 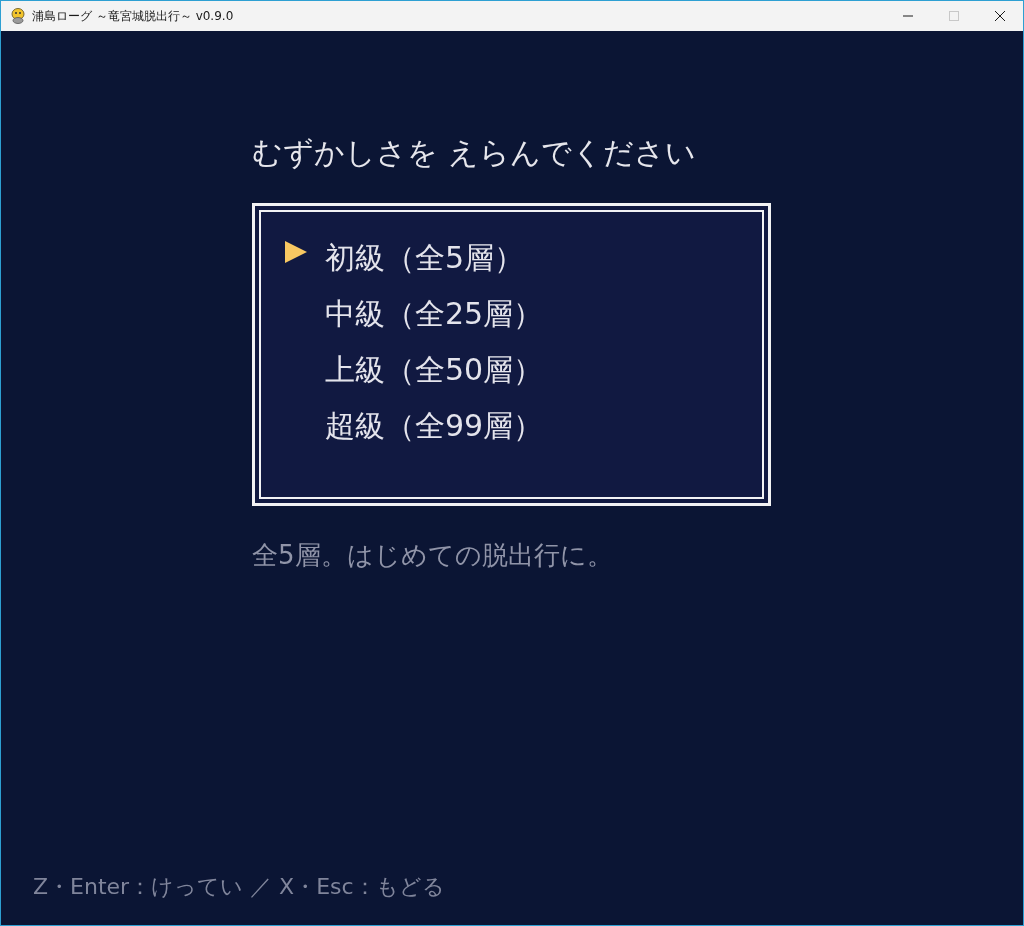 What do you see at coordinates (133, 16) in the screenshot?
I see `window-title: 浦島ローグ ～竜宮城脱出行～ v0.9.0` at bounding box center [133, 16].